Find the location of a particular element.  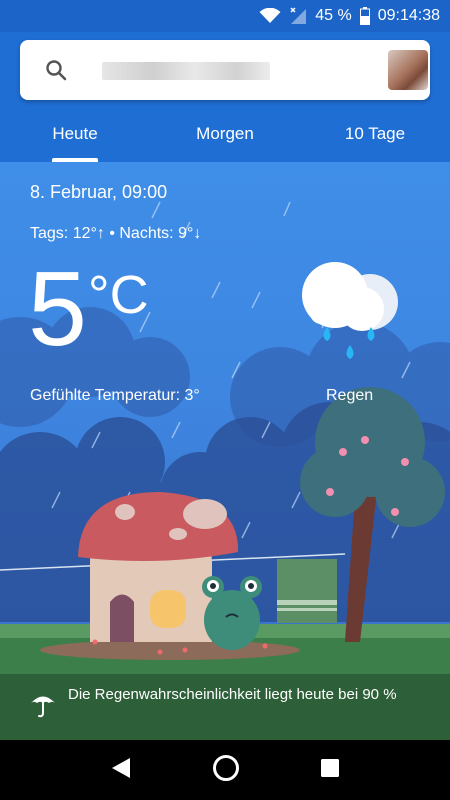

tab-today: Heute is located at coordinates (75, 134).